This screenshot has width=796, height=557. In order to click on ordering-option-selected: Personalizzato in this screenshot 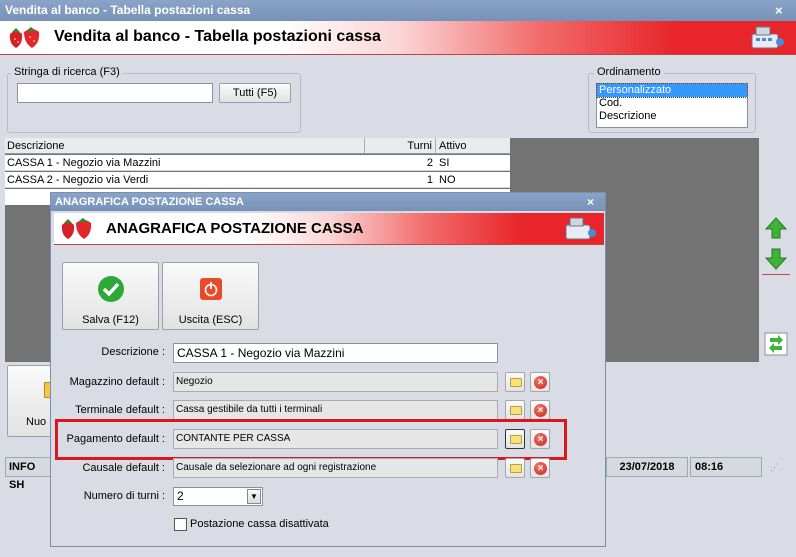, I will do `click(672, 90)`.